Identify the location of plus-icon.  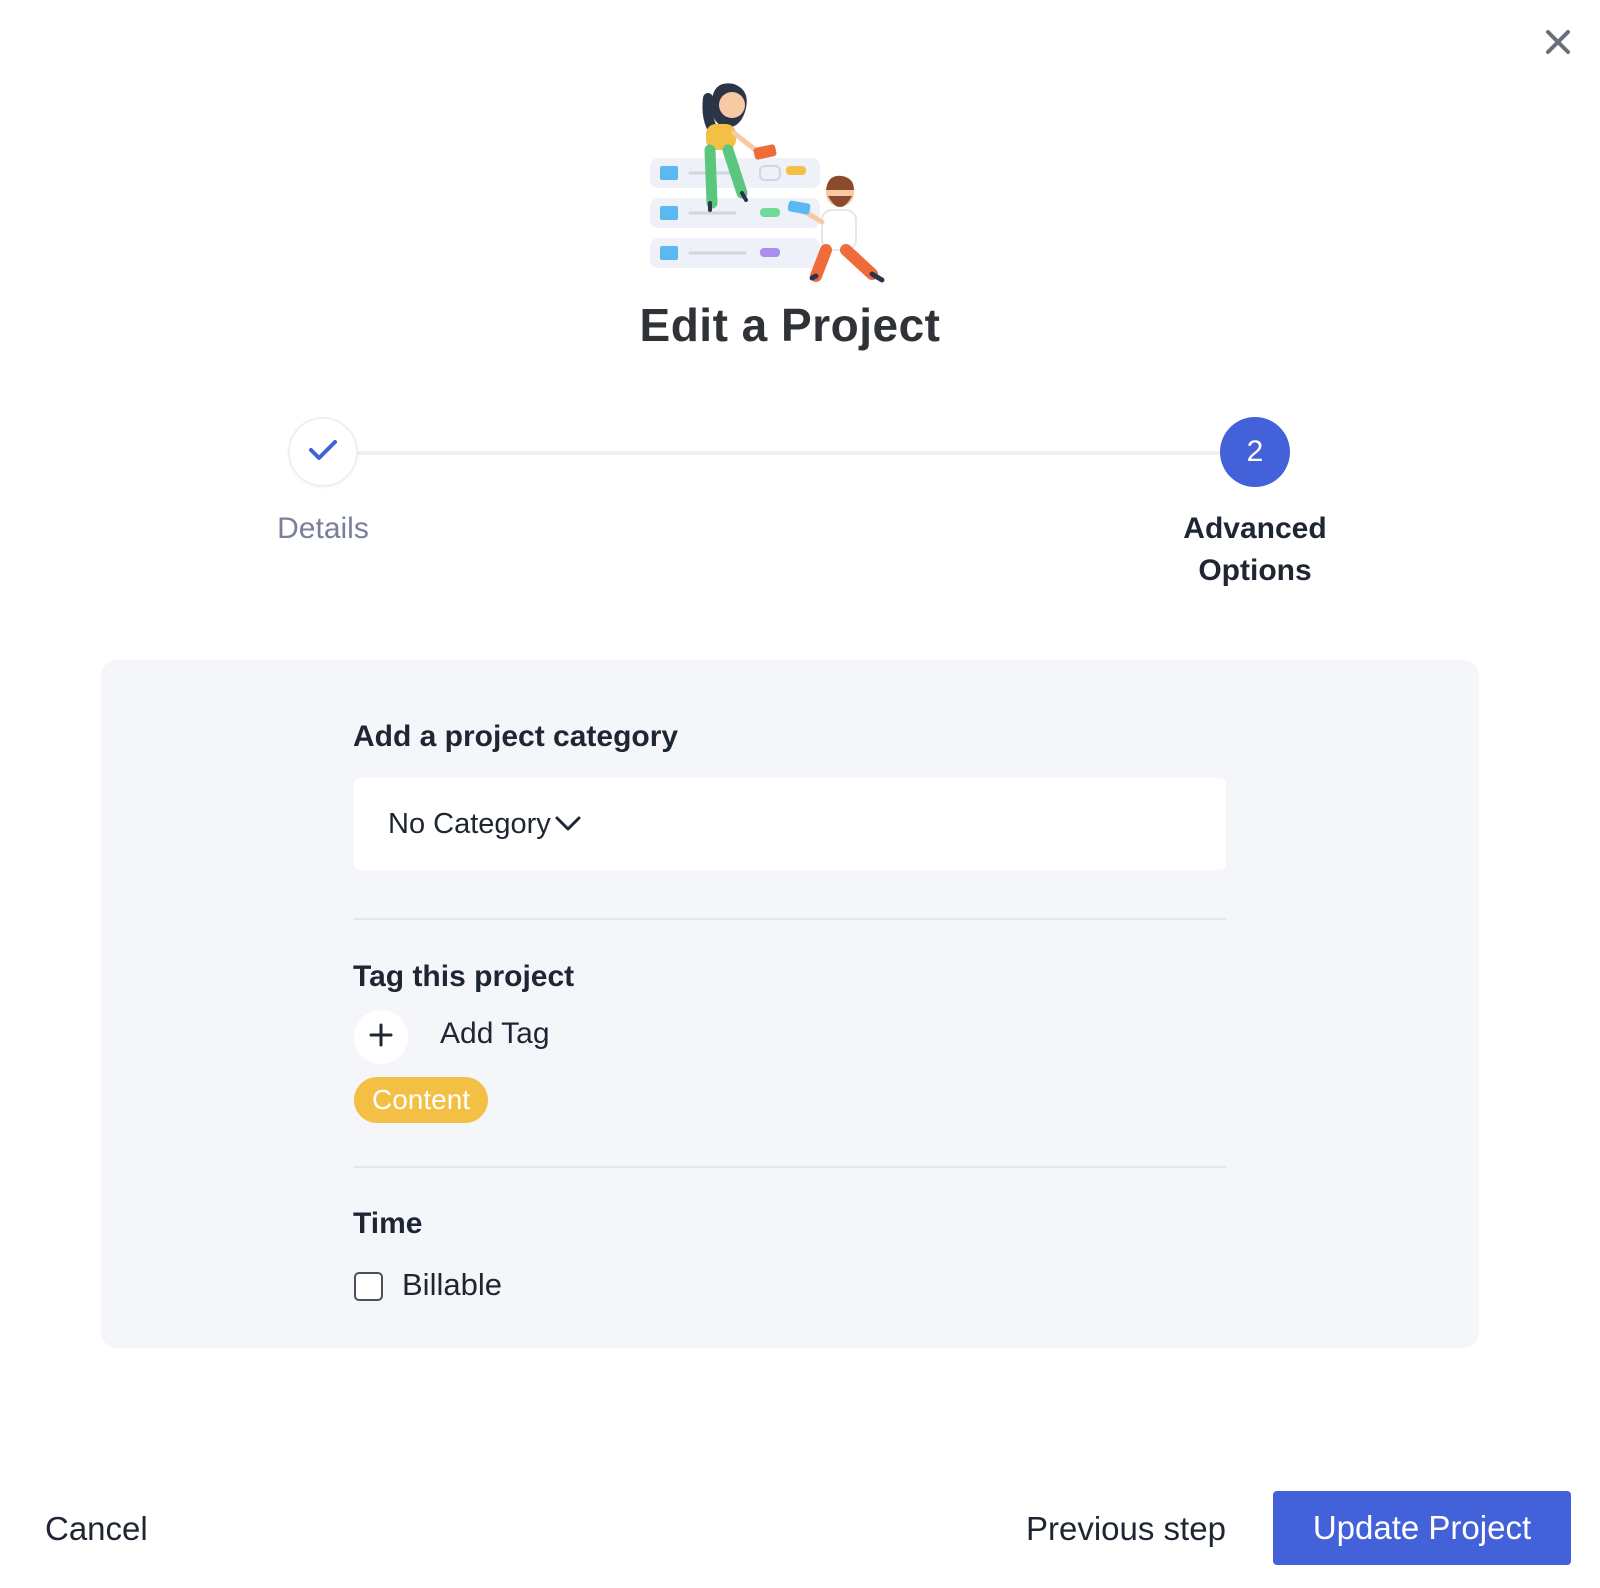
(381, 1037).